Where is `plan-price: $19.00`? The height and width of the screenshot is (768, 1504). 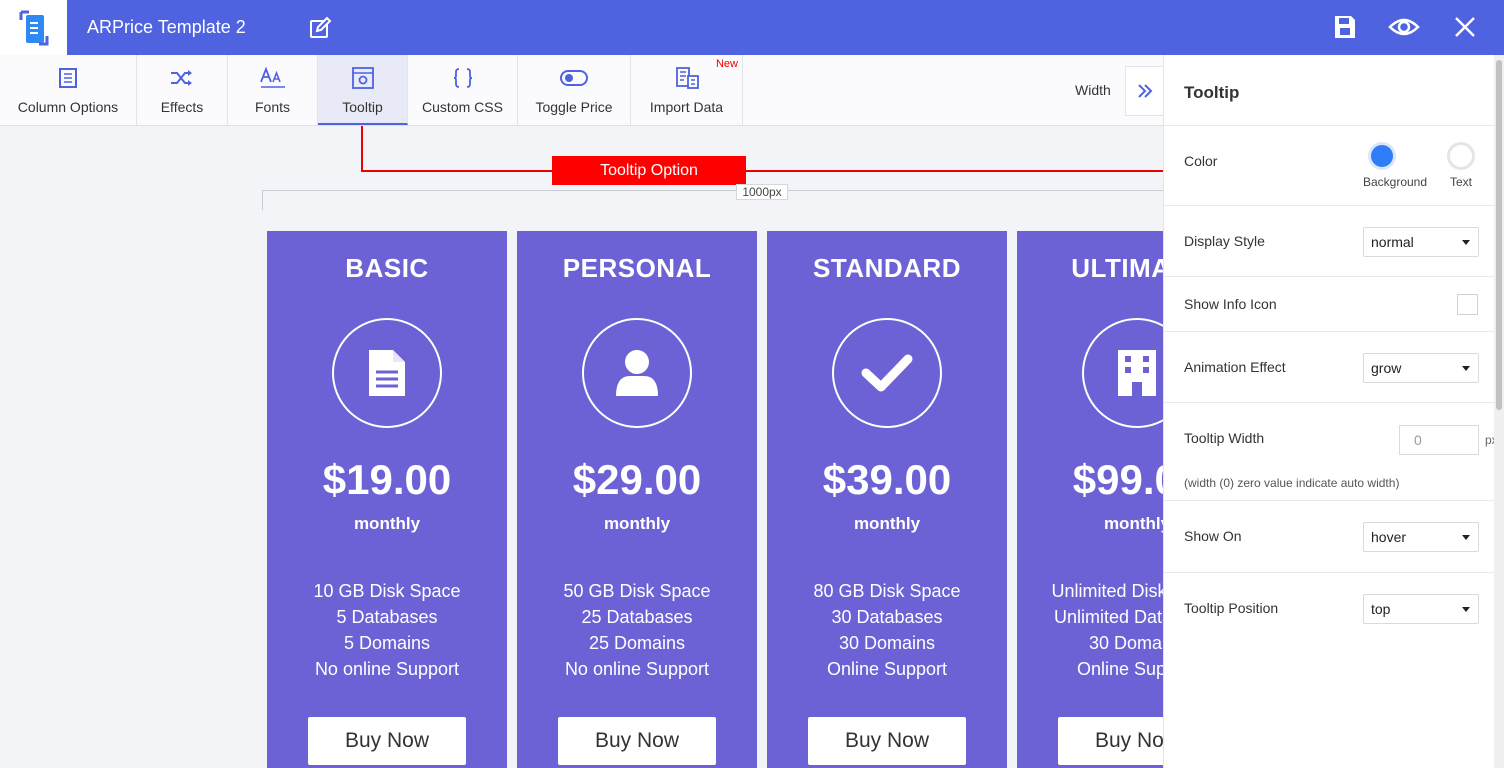
plan-price: $19.00 is located at coordinates (387, 479).